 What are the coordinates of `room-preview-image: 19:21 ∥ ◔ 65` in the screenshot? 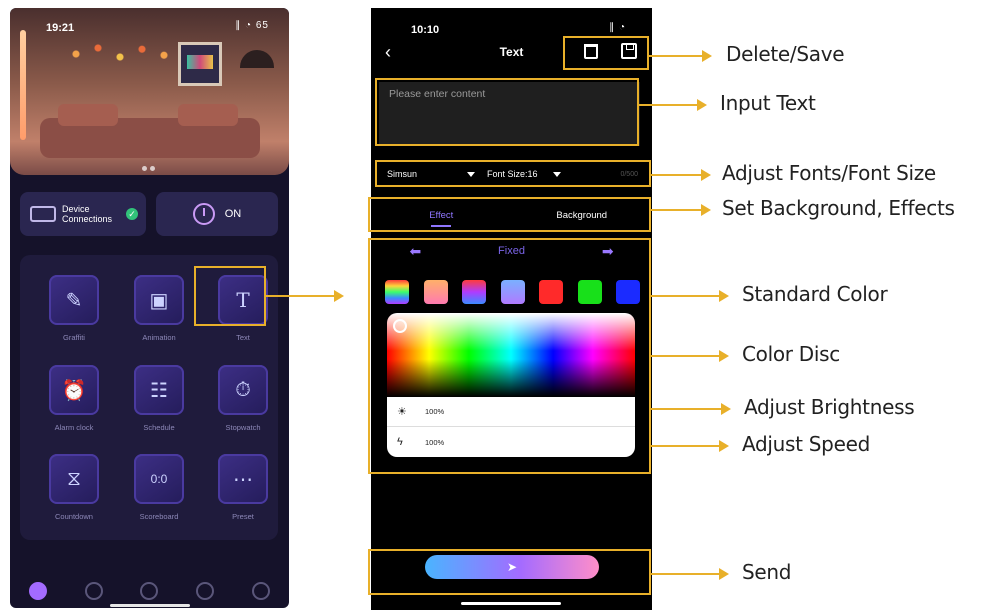 It's located at (149, 91).